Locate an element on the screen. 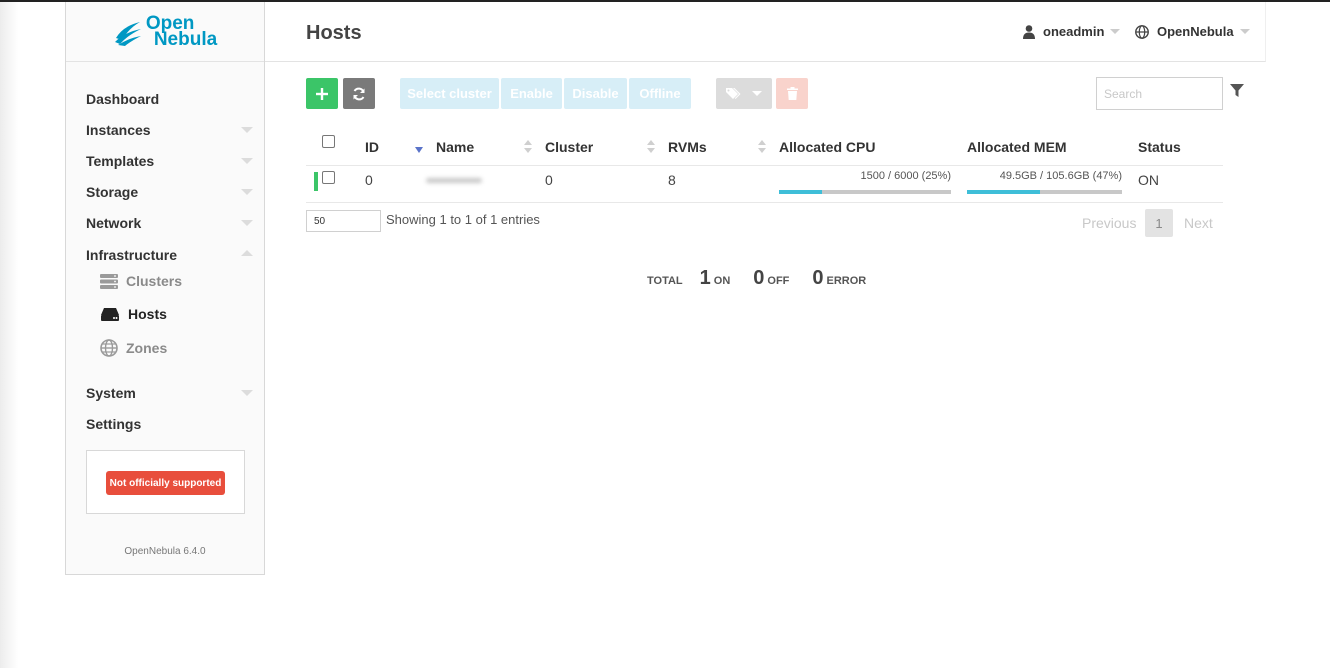  header-divider is located at coordinates (764, 165).